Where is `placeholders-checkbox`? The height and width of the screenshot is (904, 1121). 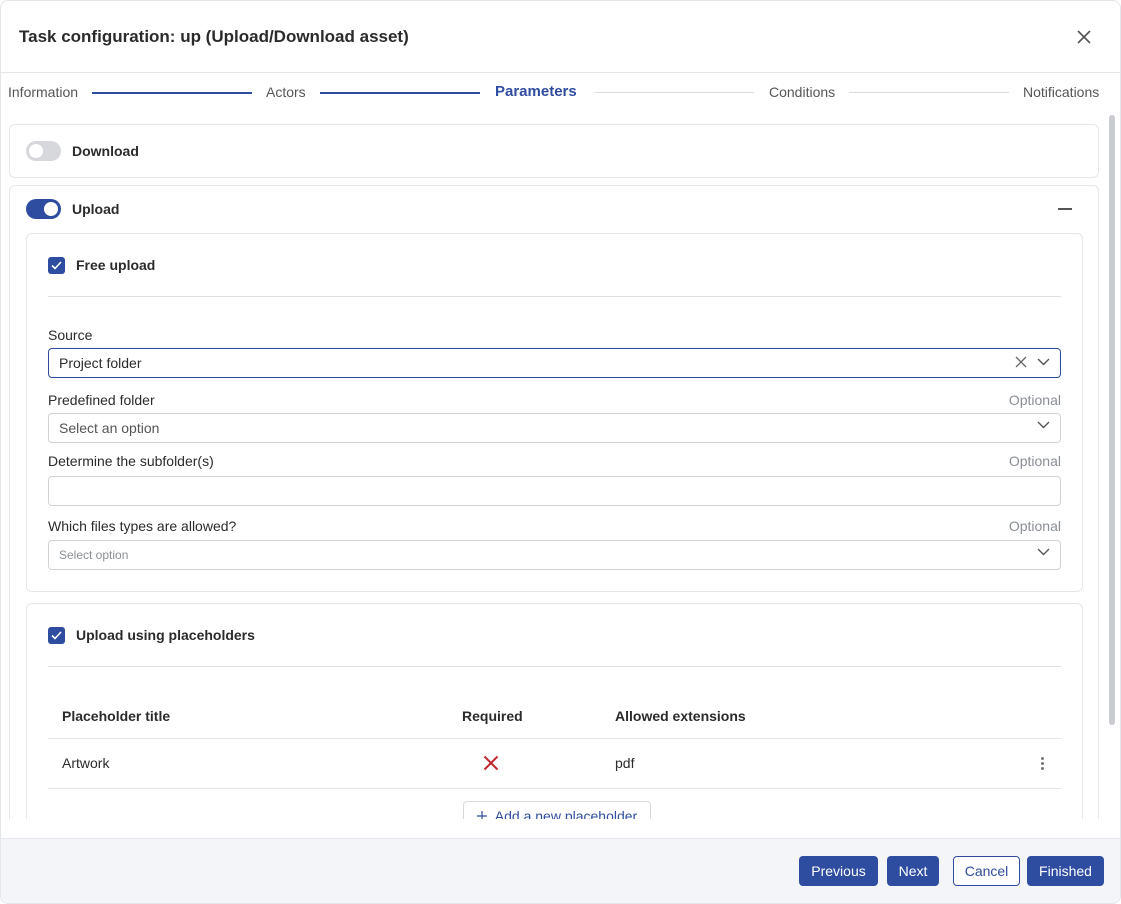
placeholders-checkbox is located at coordinates (56, 635).